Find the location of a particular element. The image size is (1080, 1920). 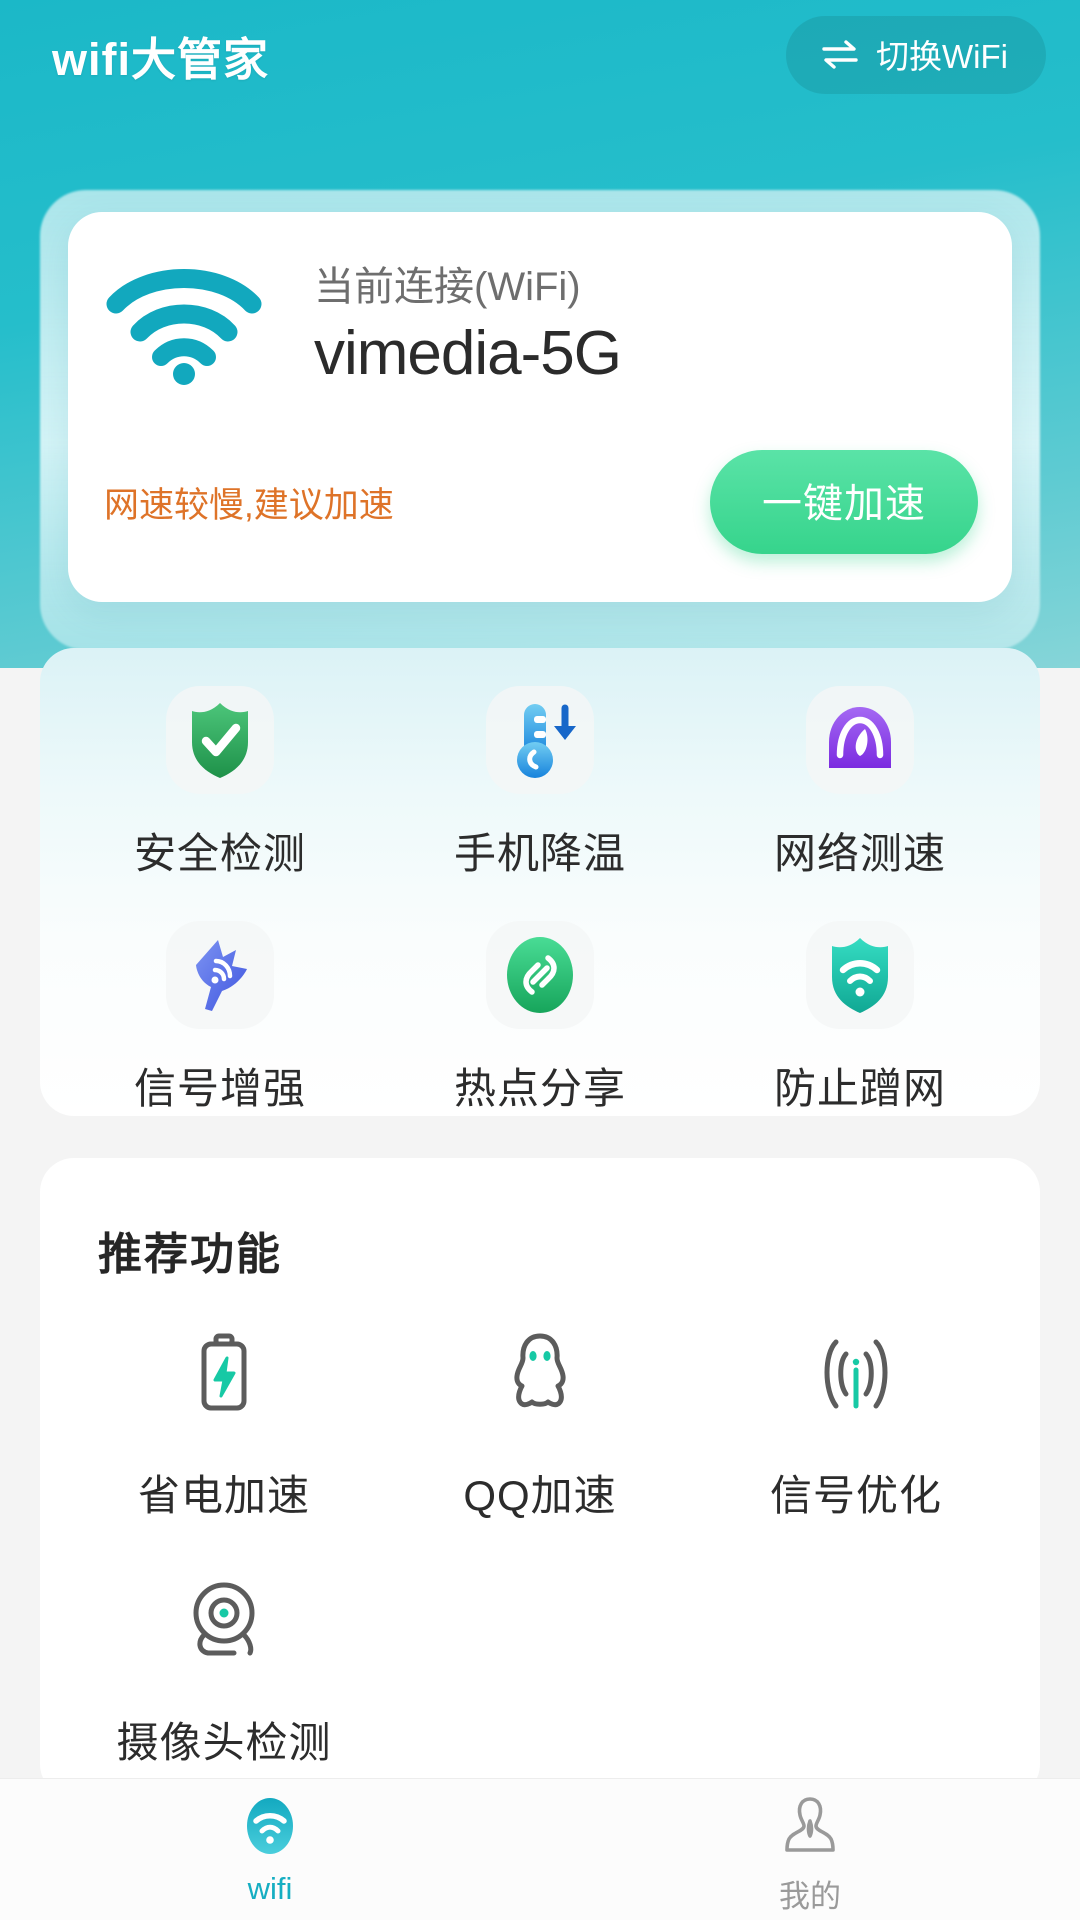

feature-network-speedtest: 网络测速 is located at coordinates (860, 786).